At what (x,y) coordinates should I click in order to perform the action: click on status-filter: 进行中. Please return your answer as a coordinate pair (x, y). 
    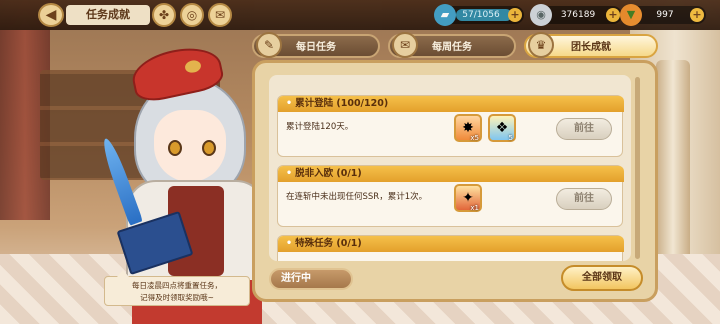
    Looking at the image, I should click on (311, 279).